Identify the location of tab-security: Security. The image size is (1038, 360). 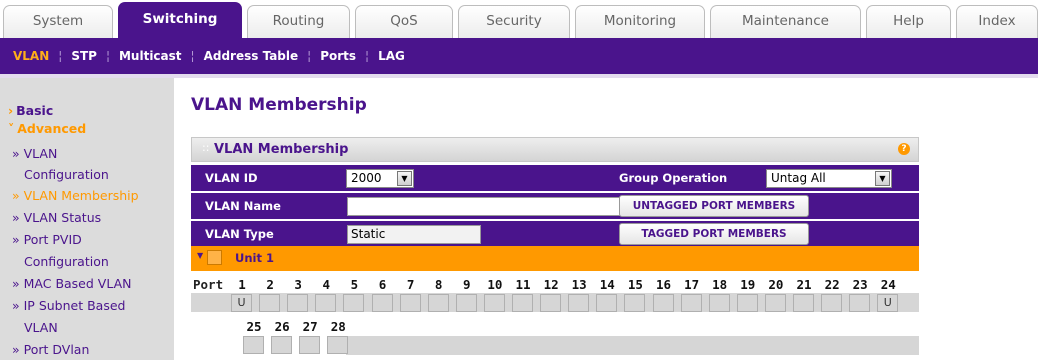
(514, 21).